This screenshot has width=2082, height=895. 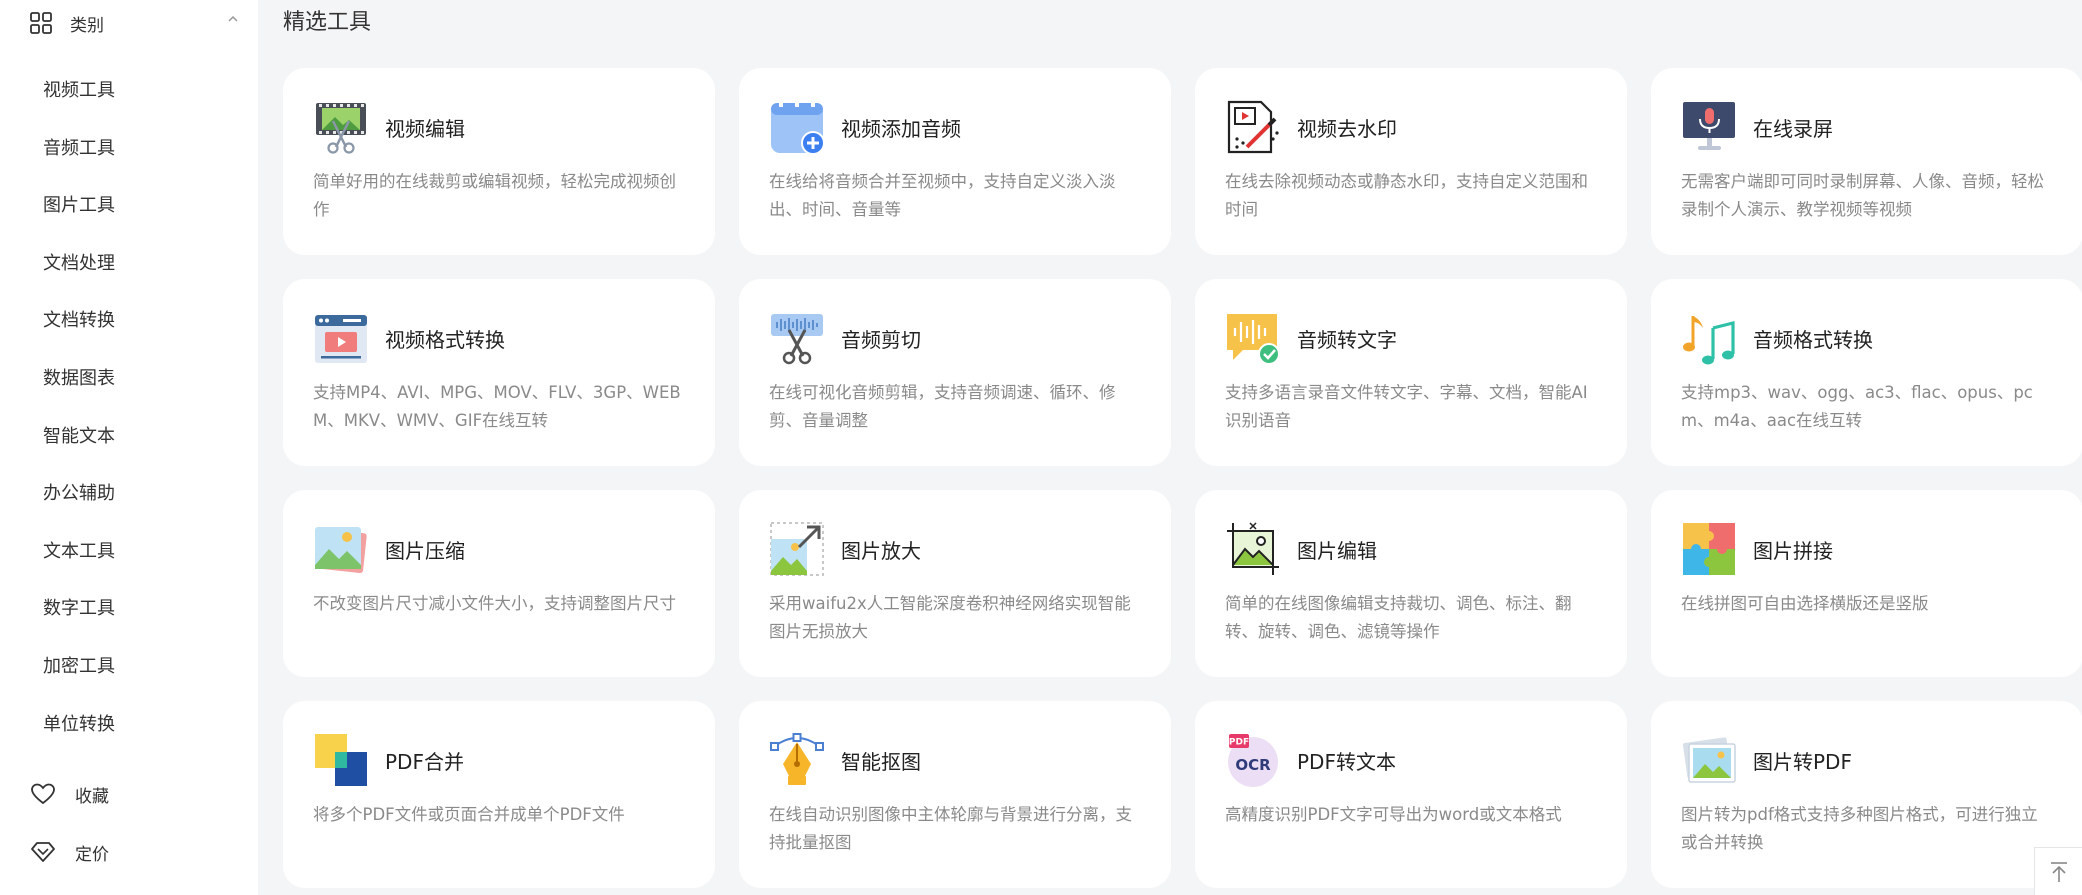 I want to click on tool-desc: 在线拼图可自由选择横版还是竖版, so click(x=1805, y=603).